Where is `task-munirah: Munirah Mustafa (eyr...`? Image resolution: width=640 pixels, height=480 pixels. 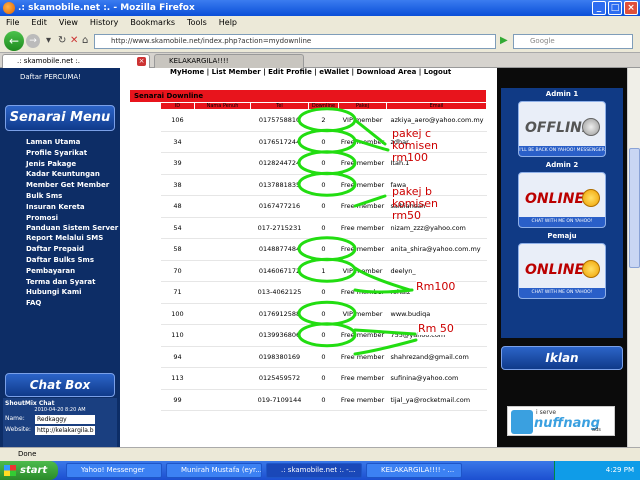 task-munirah: Munirah Mustafa (eyr... is located at coordinates (214, 470).